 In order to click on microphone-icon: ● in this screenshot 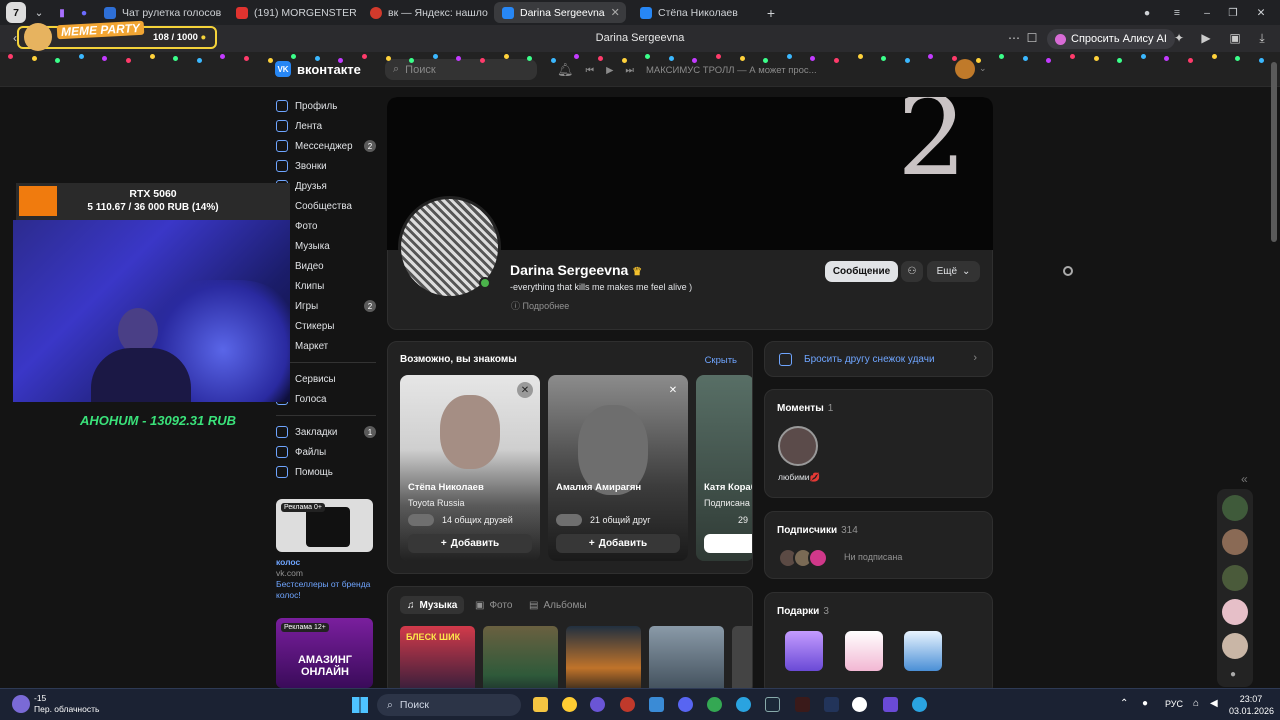, I will do `click(1145, 703)`.